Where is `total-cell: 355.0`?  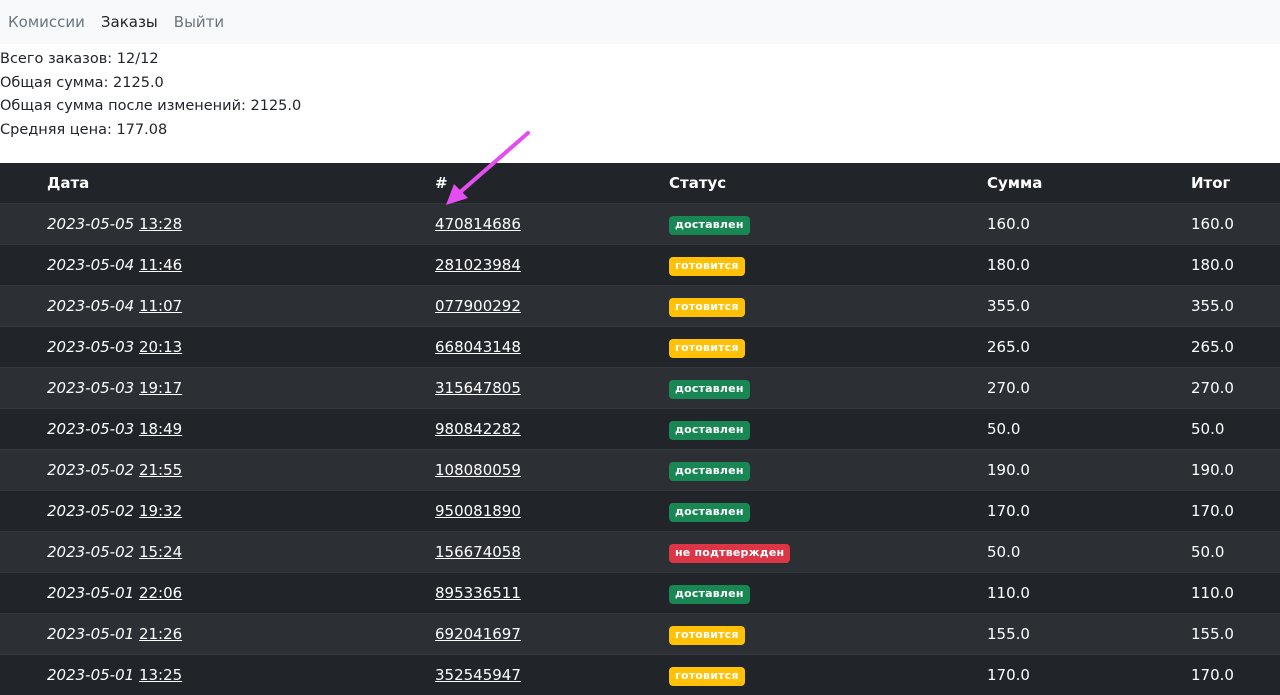 total-cell: 355.0 is located at coordinates (1235, 306).